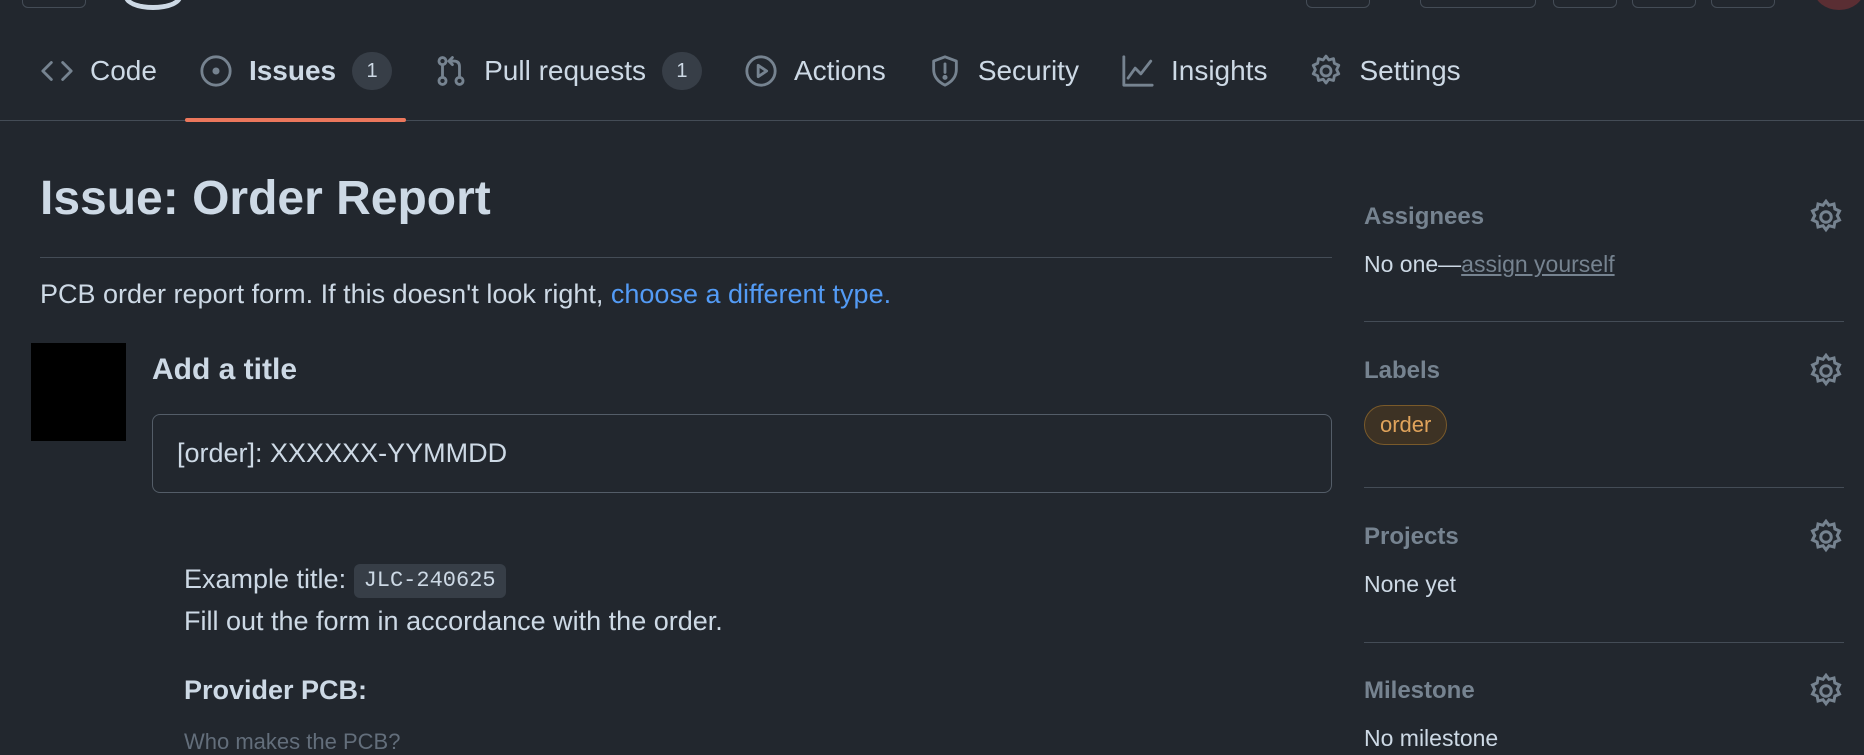  What do you see at coordinates (1028, 70) in the screenshot?
I see `tab-label: Security` at bounding box center [1028, 70].